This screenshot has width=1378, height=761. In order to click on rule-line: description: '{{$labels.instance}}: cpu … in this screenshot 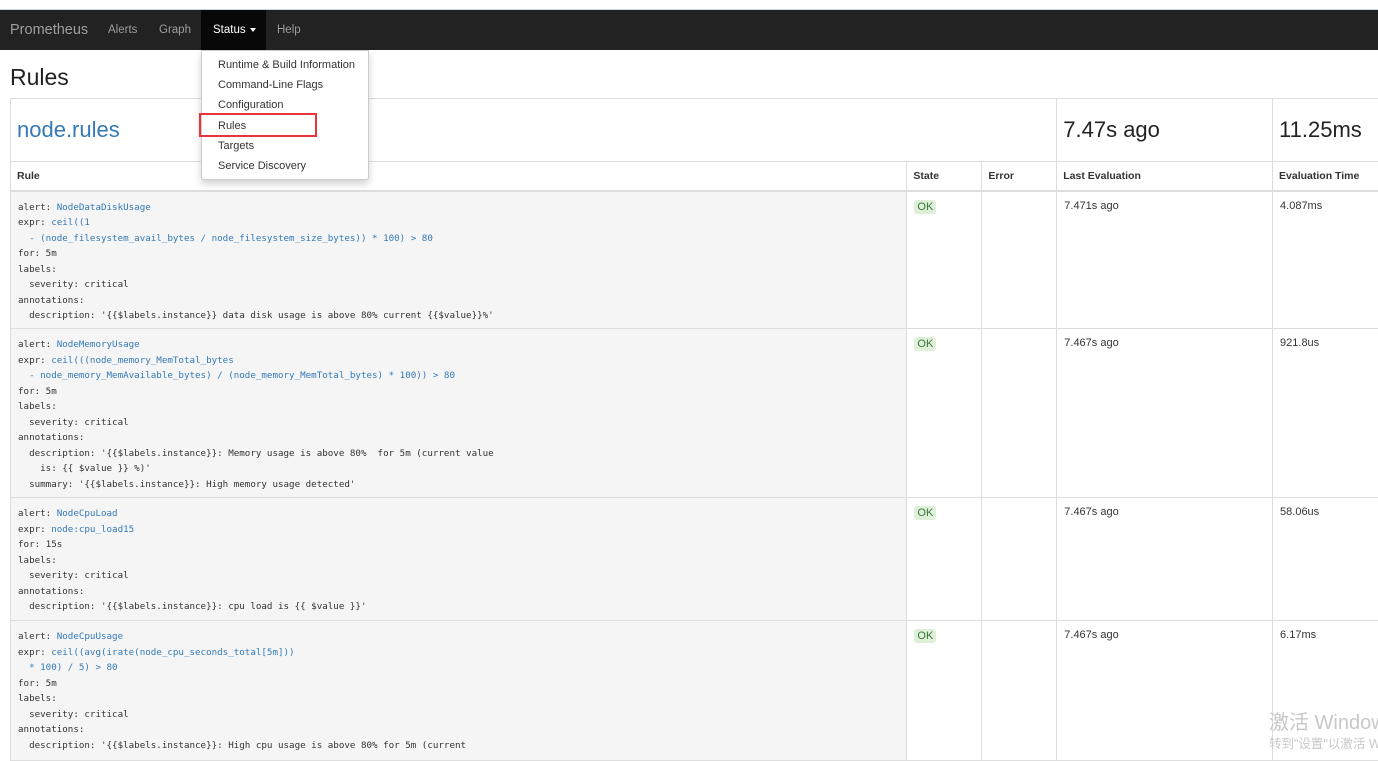, I will do `click(458, 607)`.